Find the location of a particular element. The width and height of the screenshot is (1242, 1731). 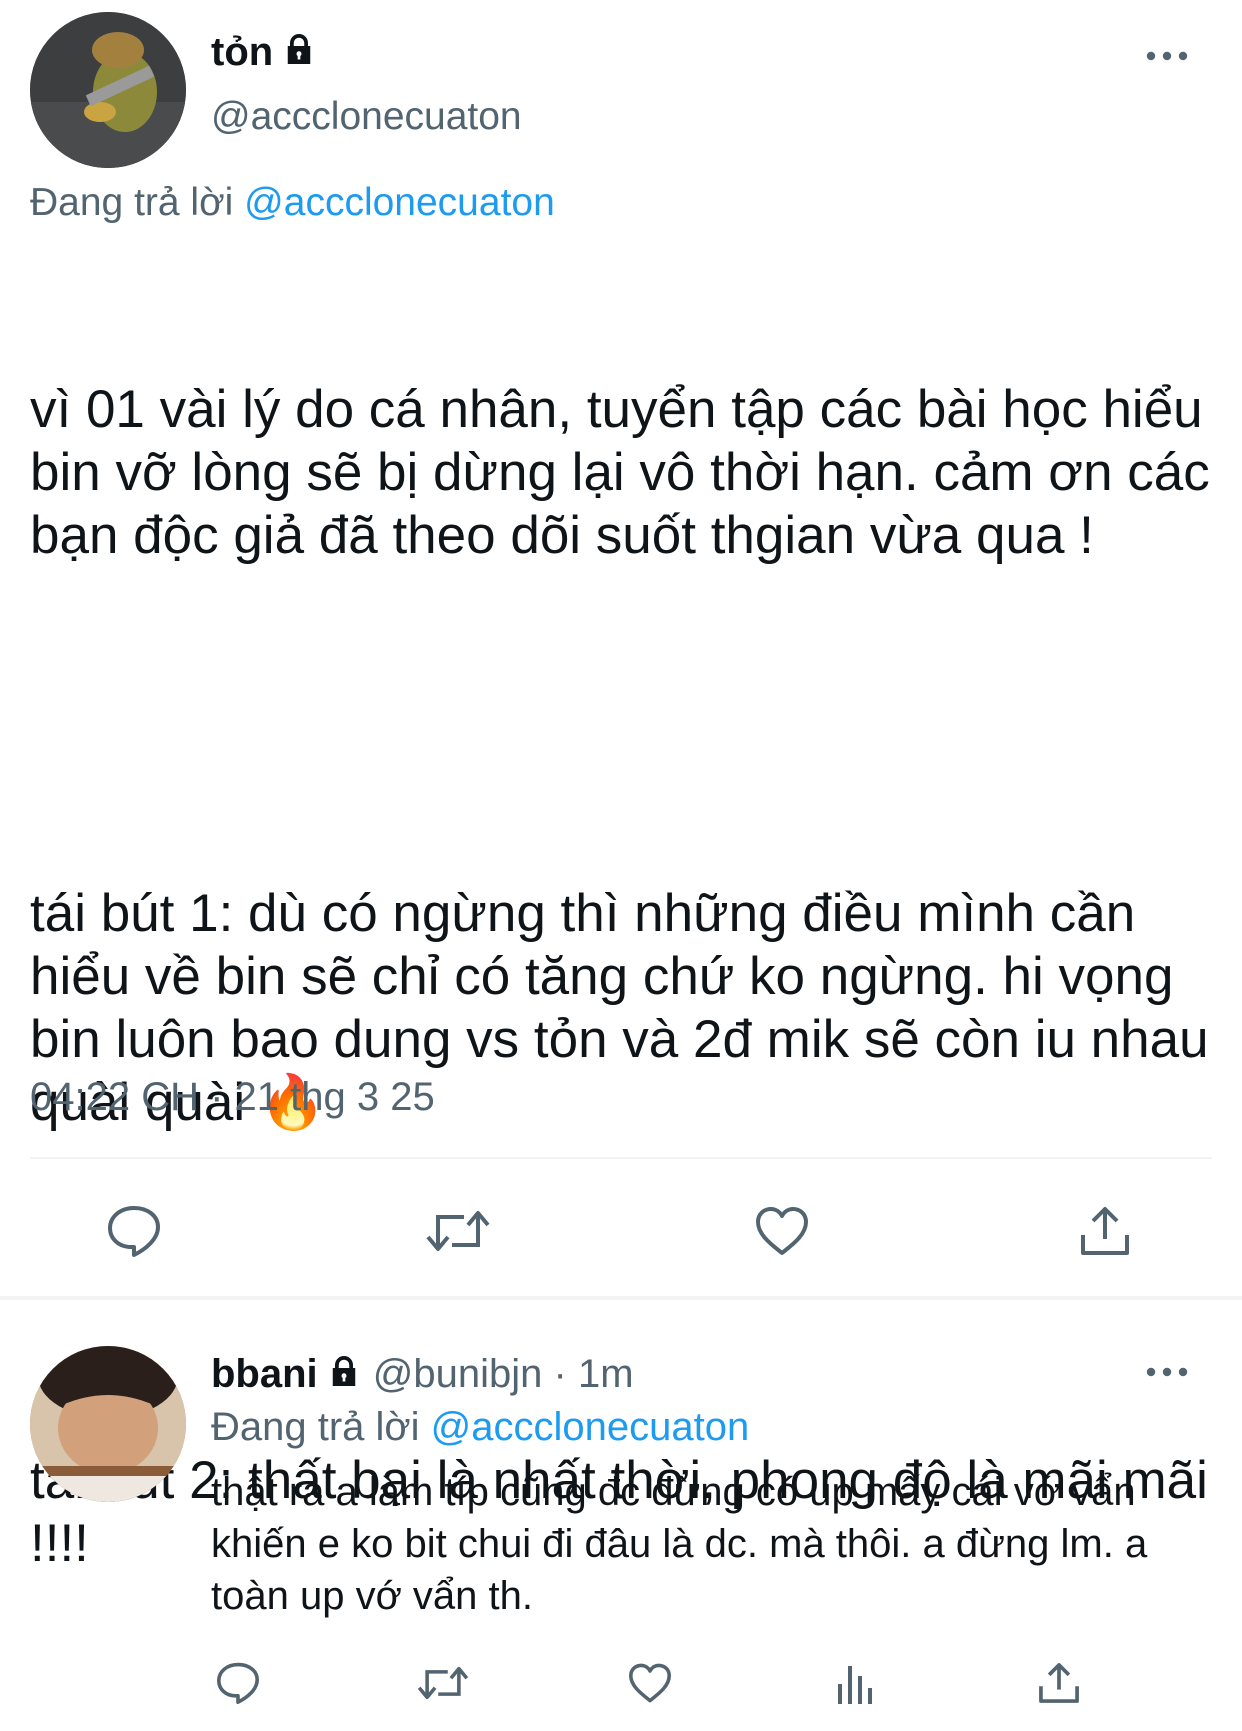

display-name: tỏn is located at coordinates (264, 53).